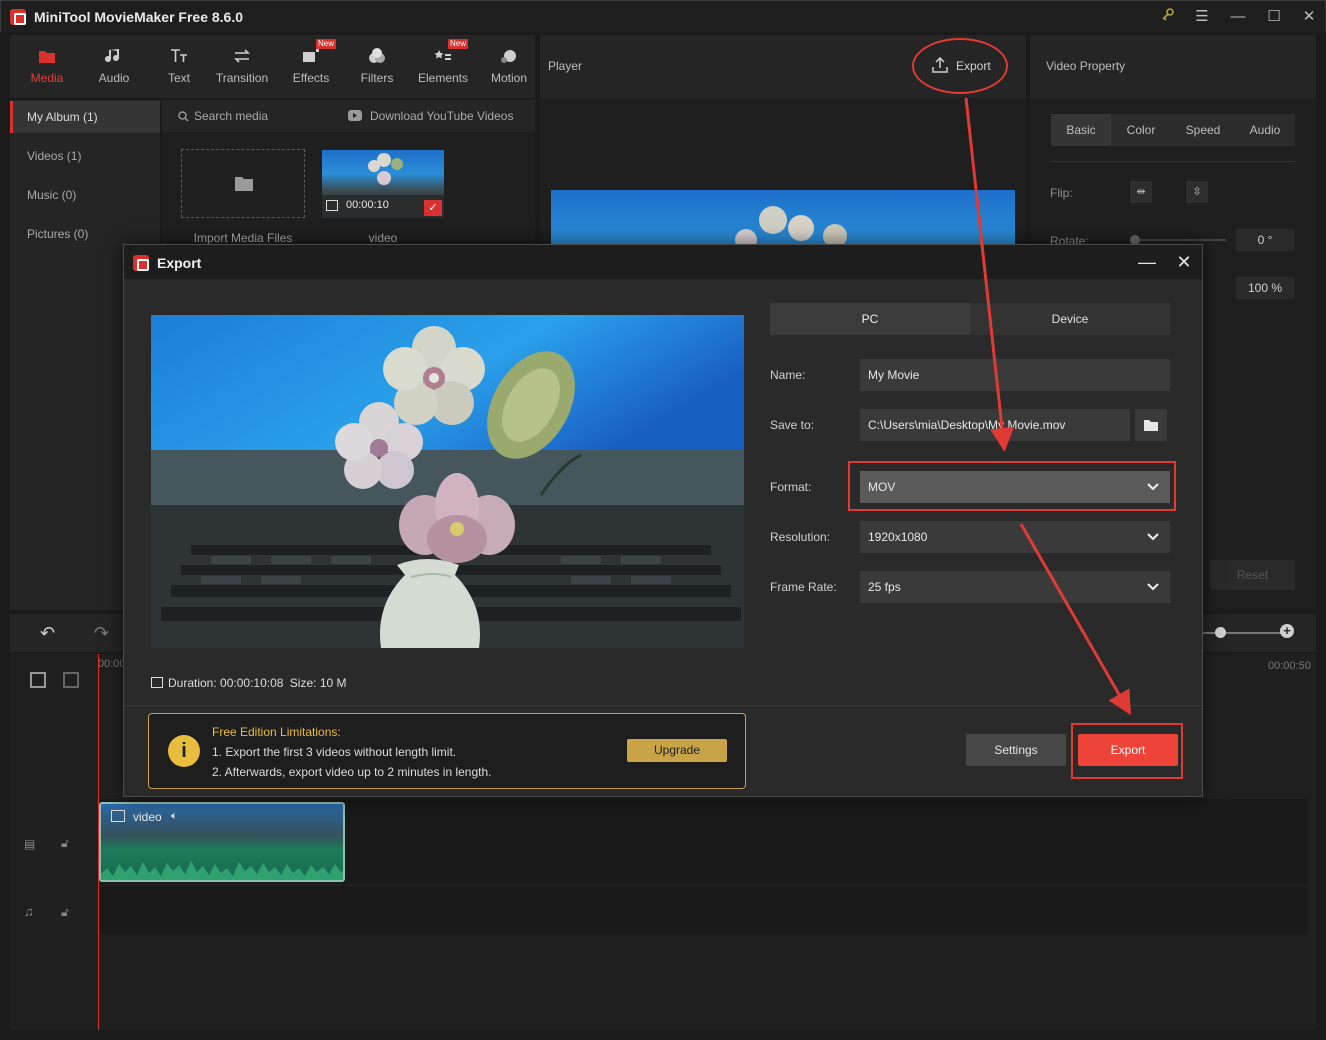  I want to click on annotation-arrows, so click(1047, 406).